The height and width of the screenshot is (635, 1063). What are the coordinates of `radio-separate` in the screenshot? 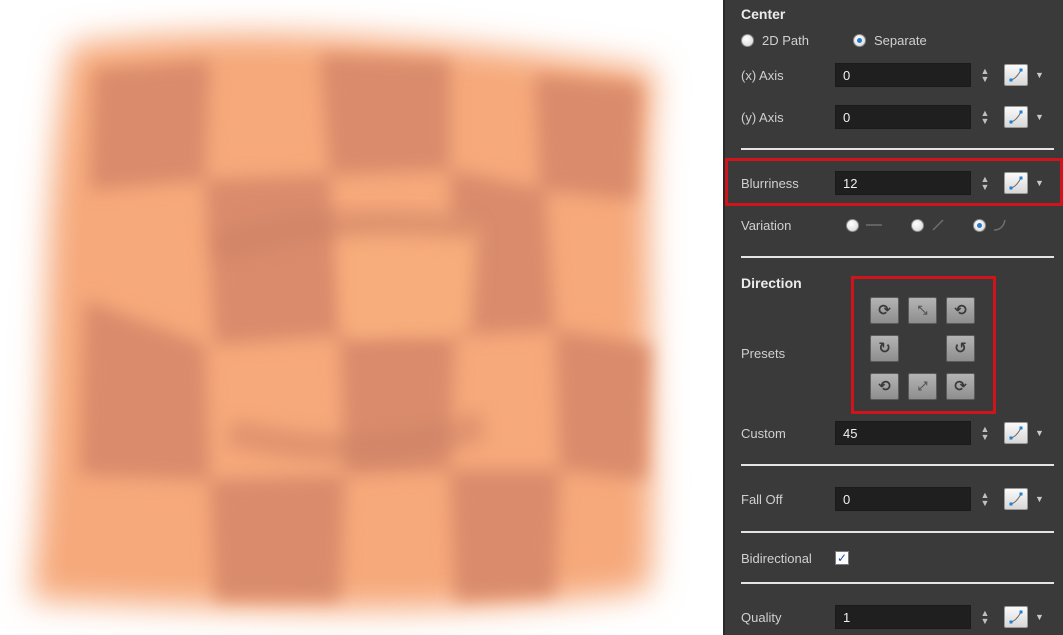 It's located at (859, 40).